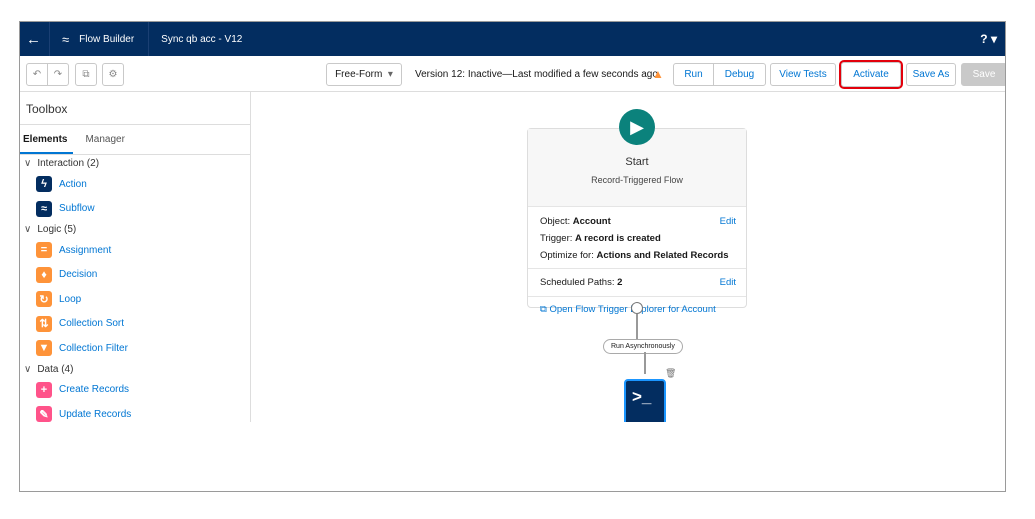  Describe the element at coordinates (92, 324) in the screenshot. I see `item-label: Collection Sort` at that location.